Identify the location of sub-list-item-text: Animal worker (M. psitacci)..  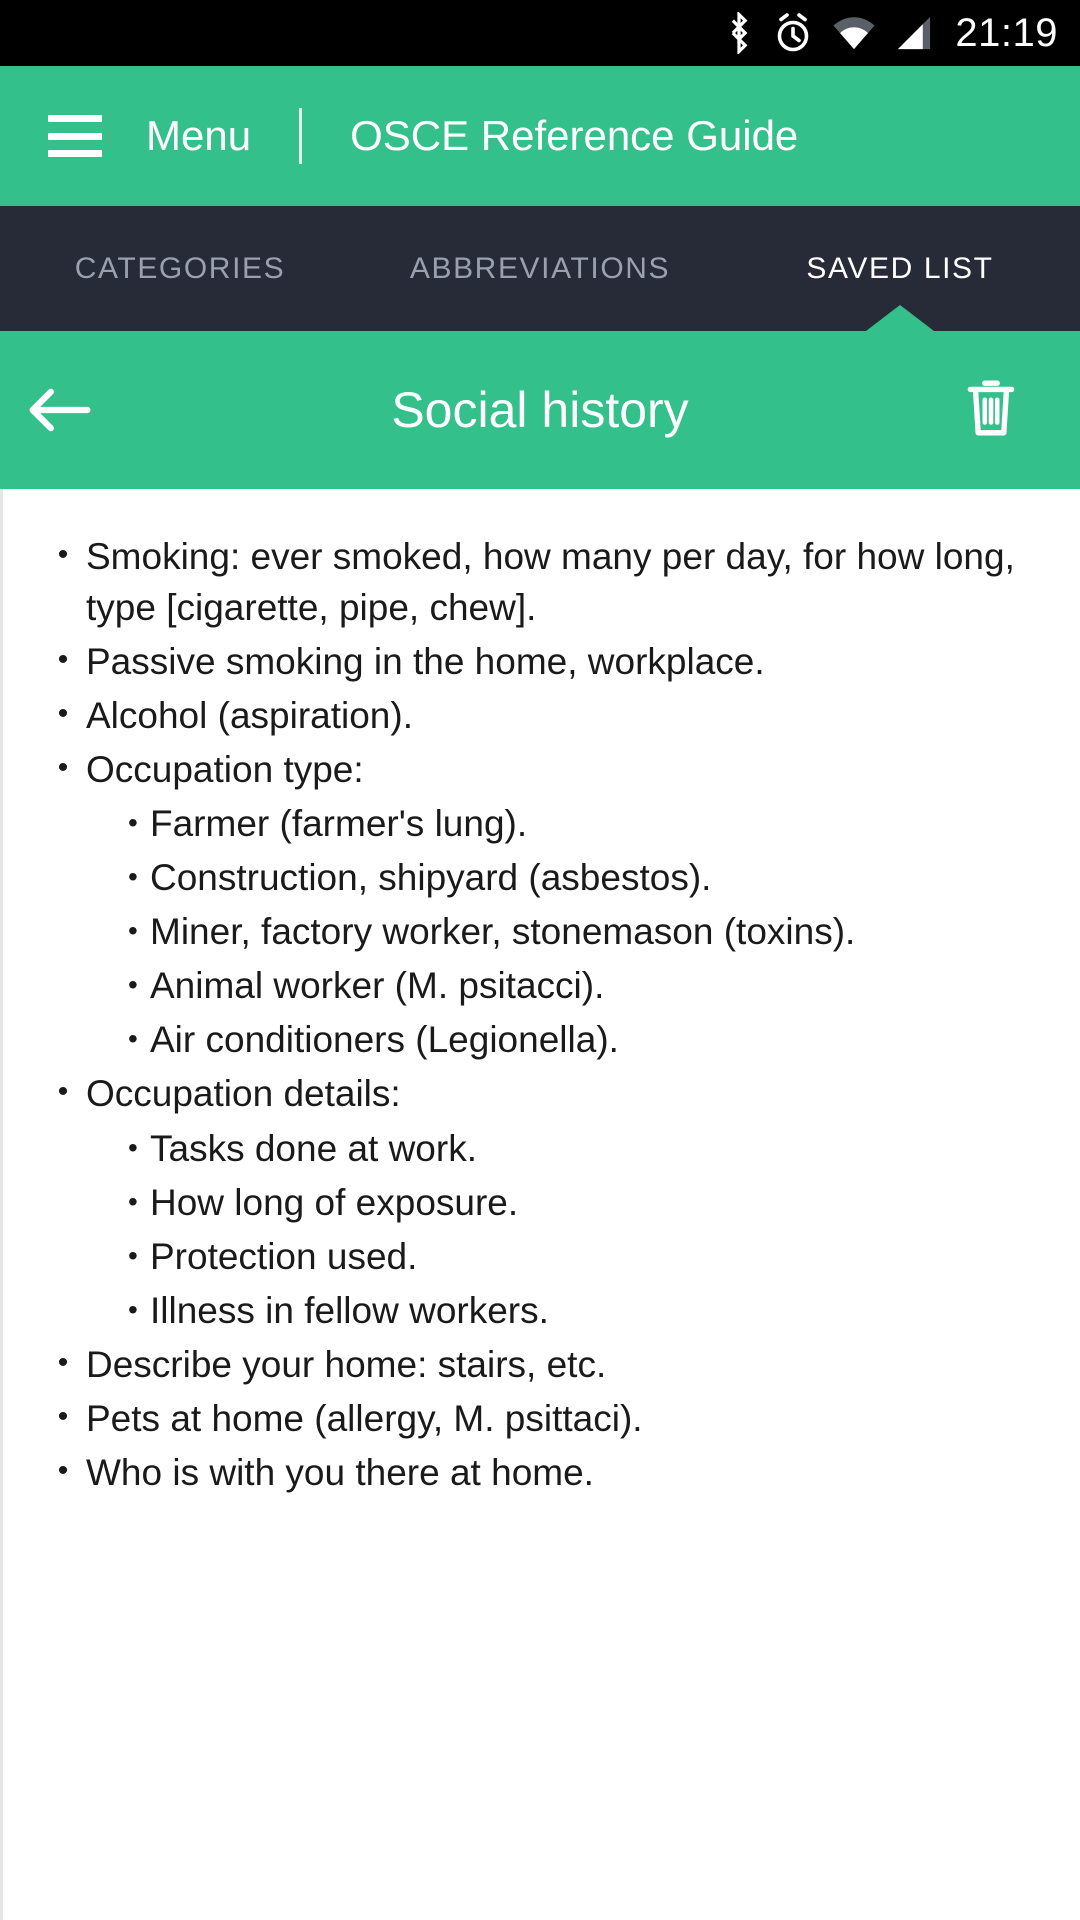
(377, 986).